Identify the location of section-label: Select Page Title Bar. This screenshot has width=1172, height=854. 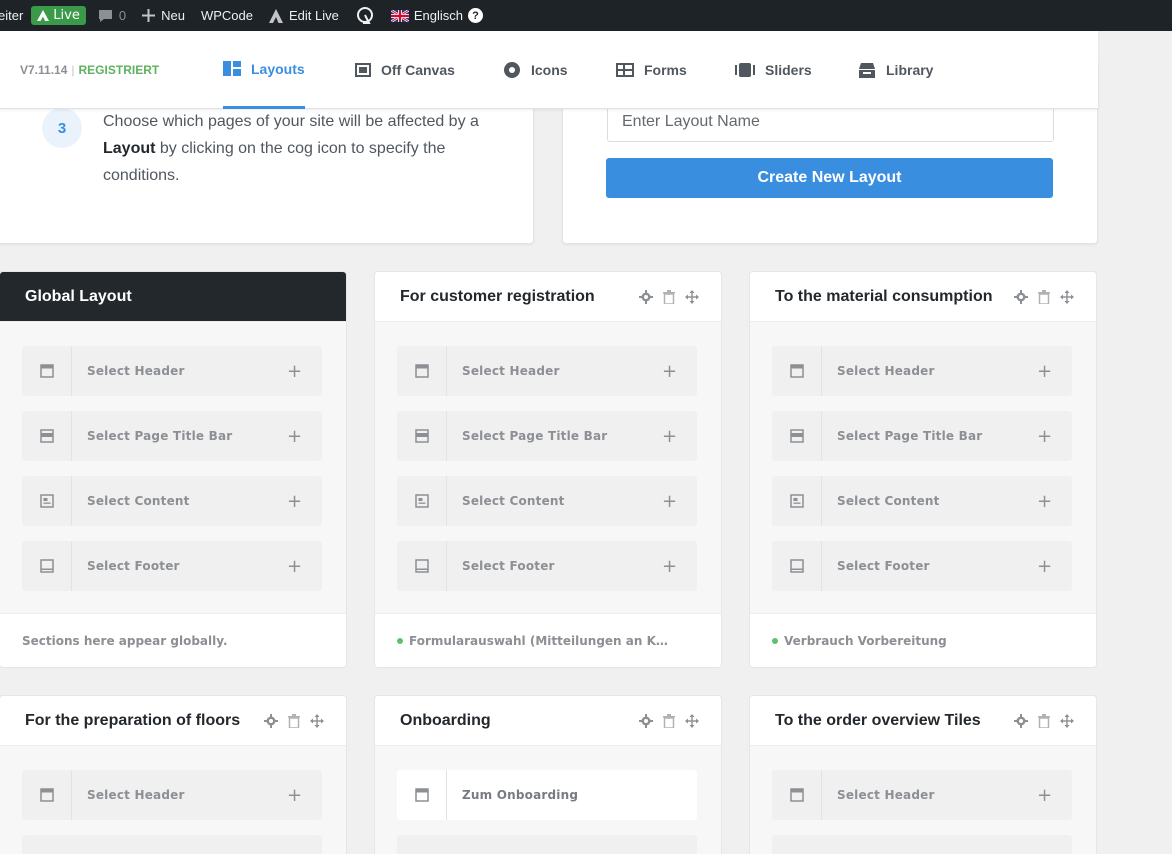
(535, 436).